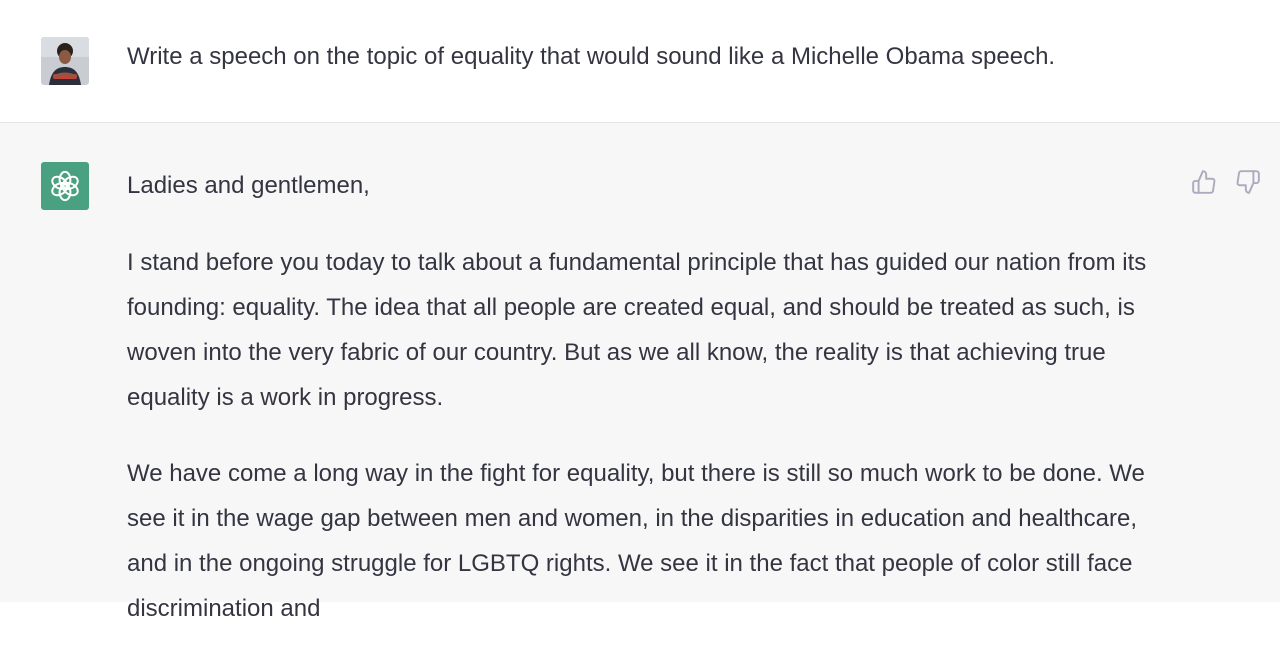  I want to click on user-avatar, so click(65, 61).